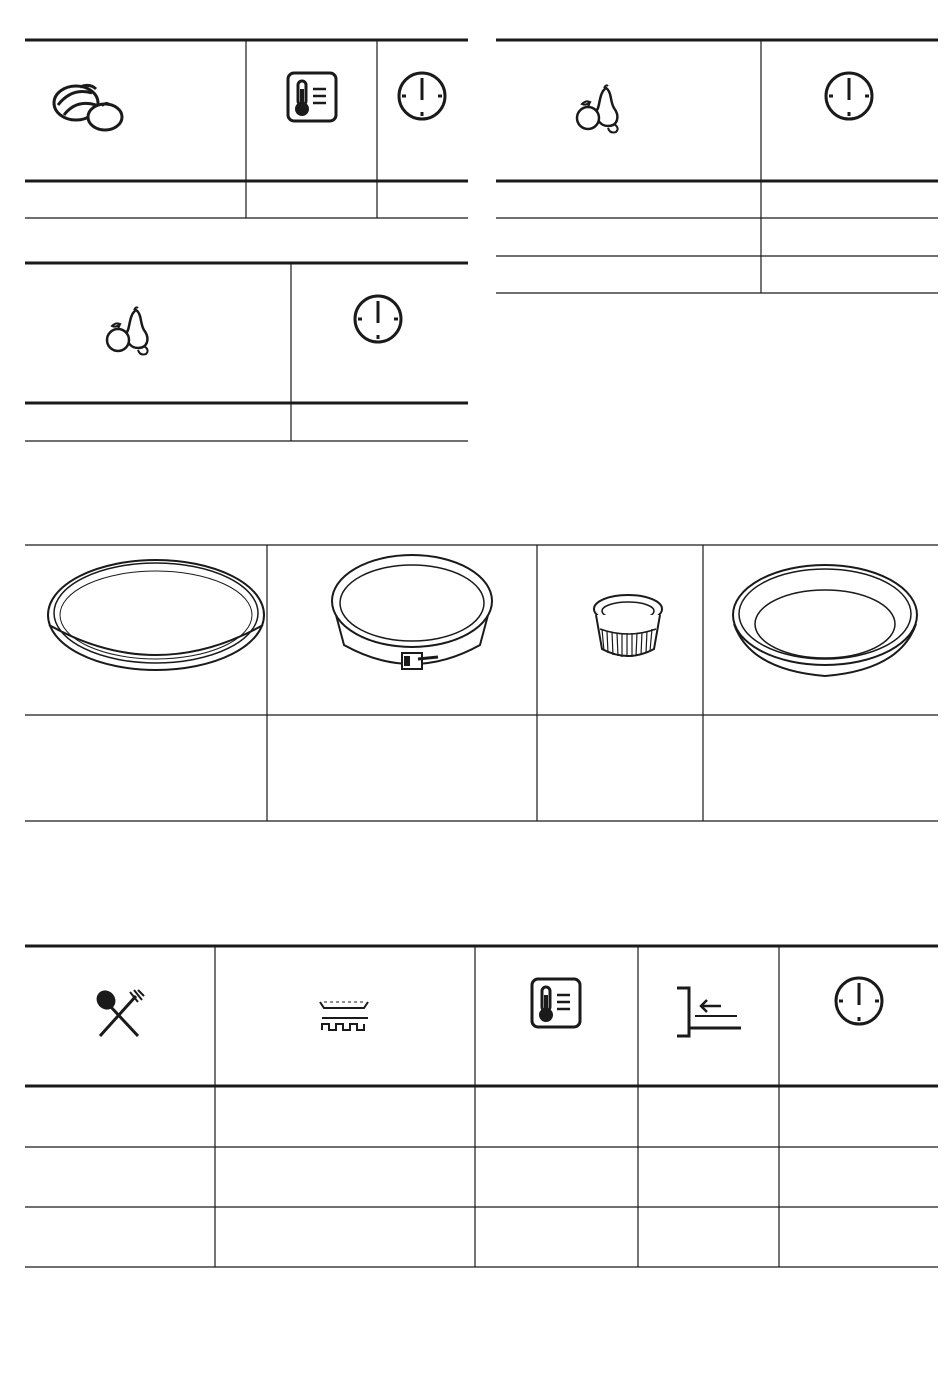 This screenshot has height=1392, width=950. Describe the element at coordinates (859, 1003) in the screenshot. I see `clock-icon` at that location.